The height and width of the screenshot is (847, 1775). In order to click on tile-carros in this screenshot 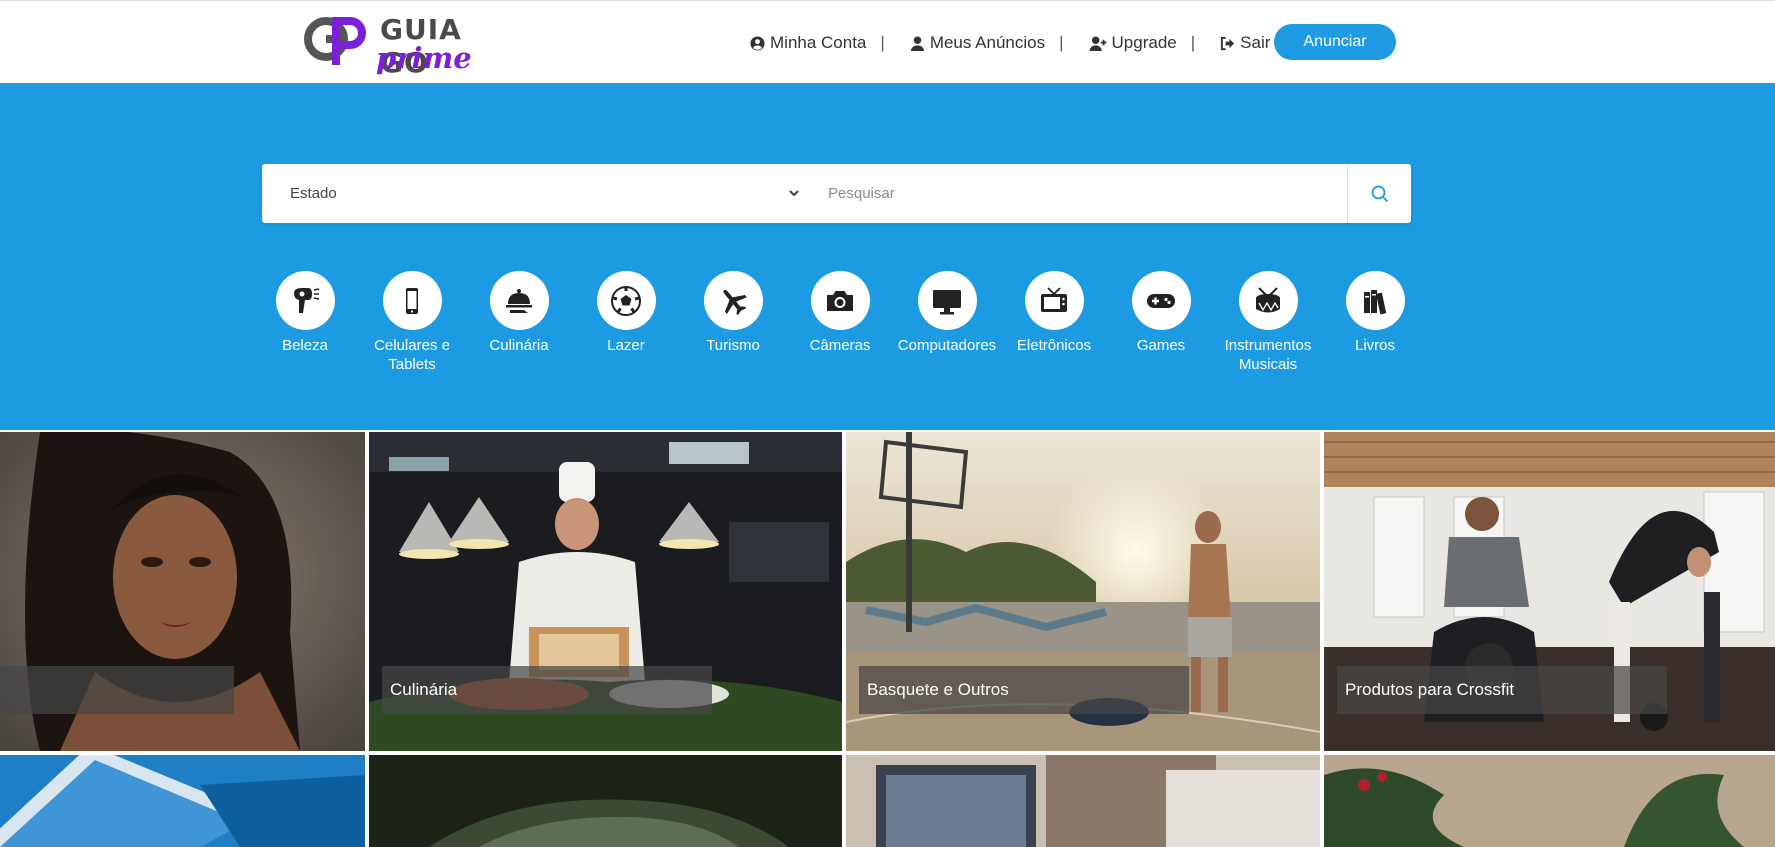, I will do `click(605, 801)`.